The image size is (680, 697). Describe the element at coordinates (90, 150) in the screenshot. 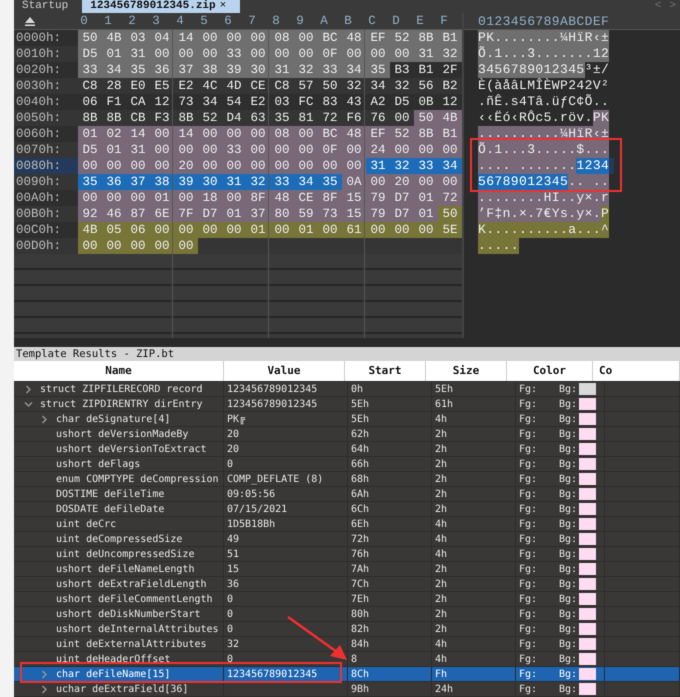

I see `hex-byte: D5` at that location.